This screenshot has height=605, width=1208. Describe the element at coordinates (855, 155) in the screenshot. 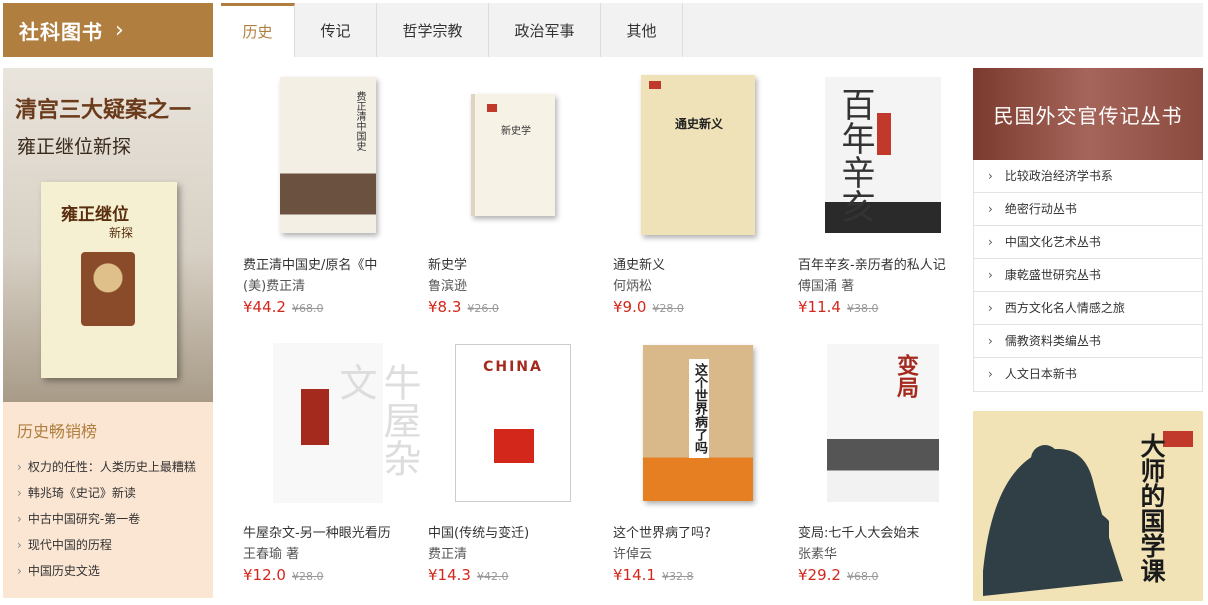

I see `cover-text: 百年辛亥` at that location.